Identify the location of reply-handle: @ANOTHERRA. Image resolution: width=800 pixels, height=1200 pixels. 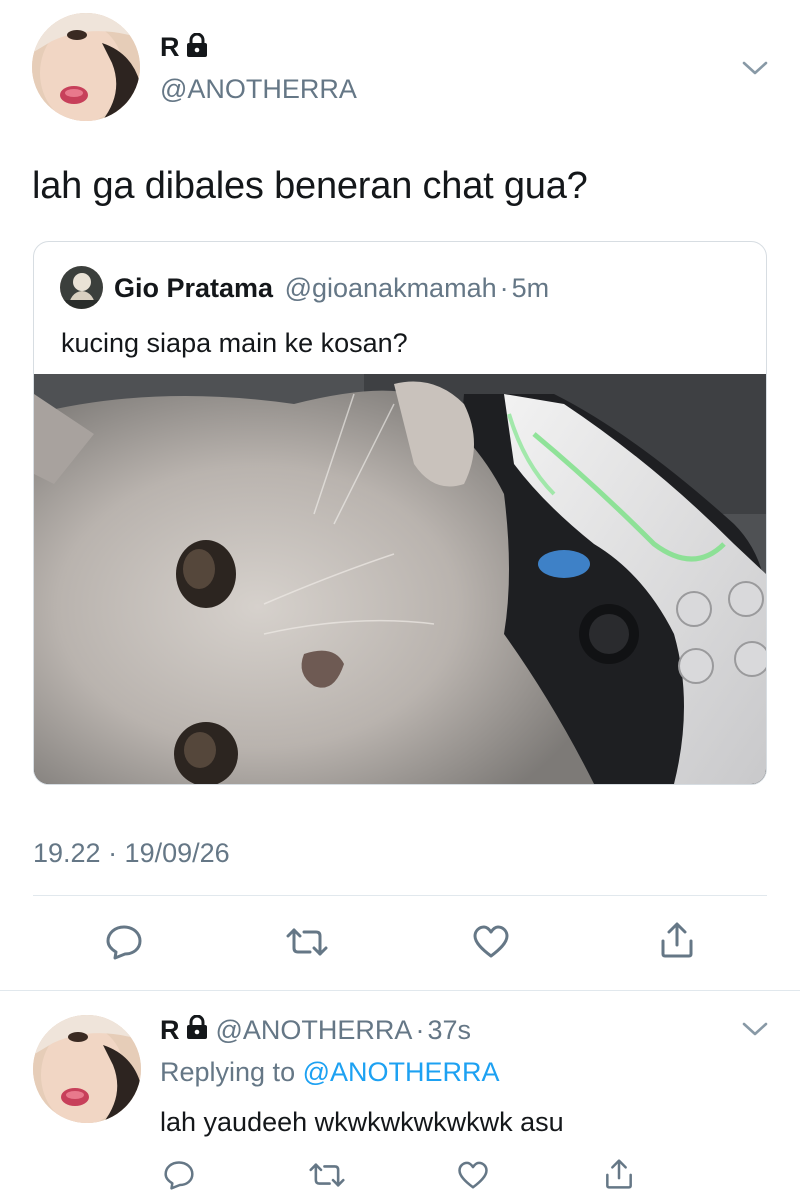
(314, 1030).